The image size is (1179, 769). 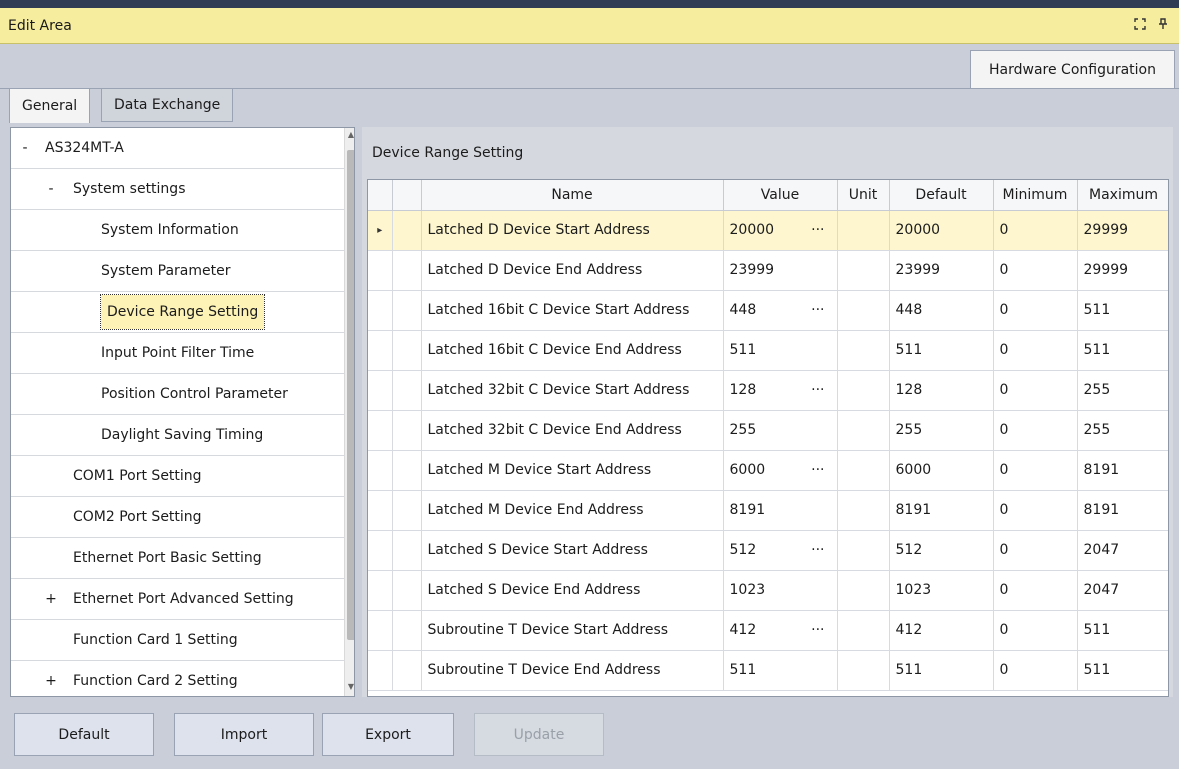 What do you see at coordinates (572, 550) in the screenshot?
I see `cell-name: Latched S Device Start Address` at bounding box center [572, 550].